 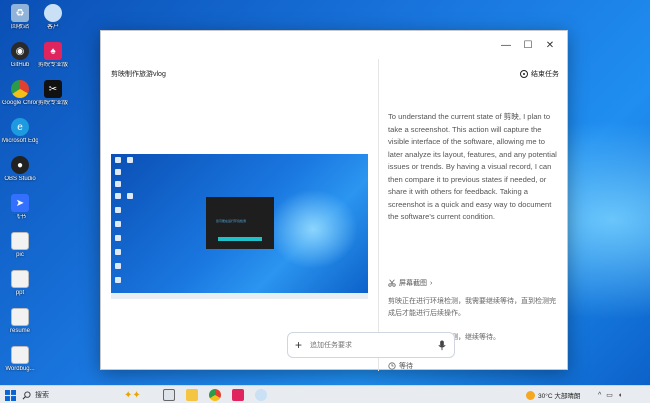 I want to click on taskbar-search: 搜索, so click(x=70, y=395).